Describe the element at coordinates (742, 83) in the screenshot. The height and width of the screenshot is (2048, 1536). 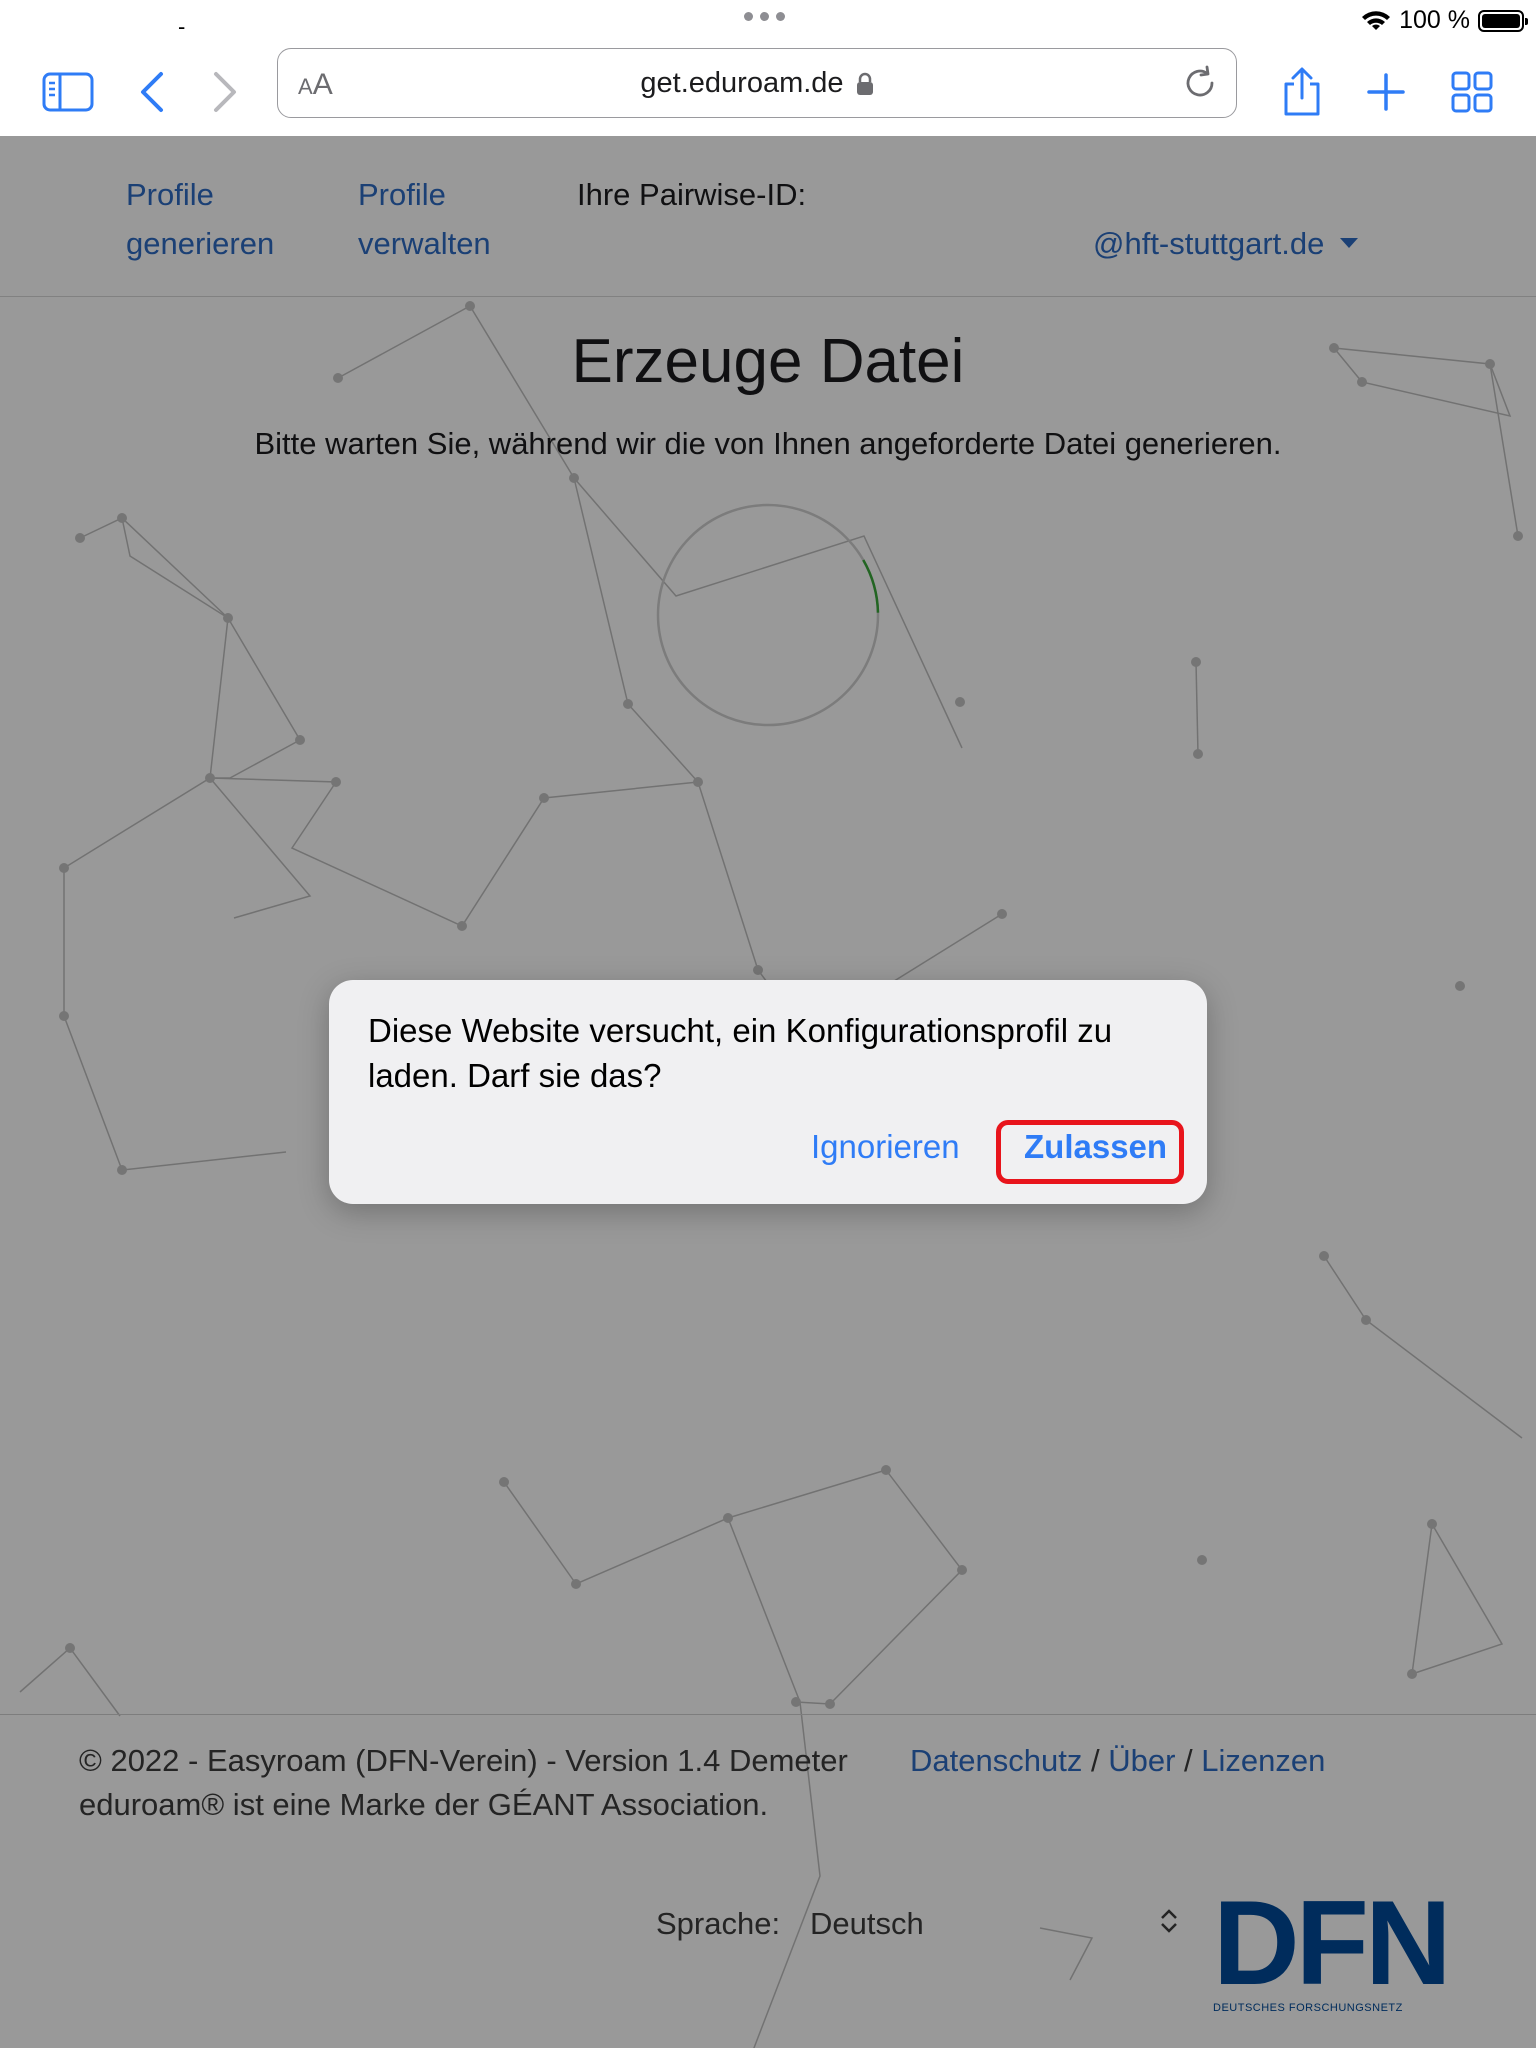
I see `url-text: get.eduroam.de` at that location.